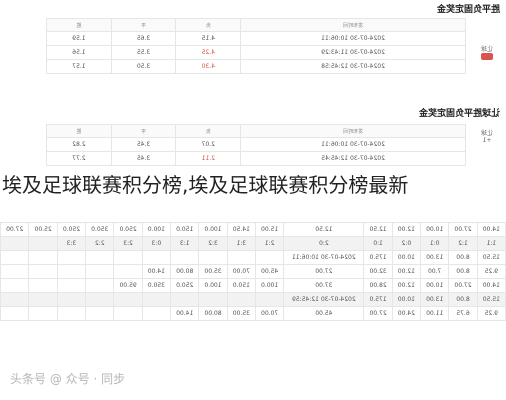 This screenshot has height=400, width=506. I want to click on table-row: 2024-07-30 10:06:11 4.15 3.65 1.59, so click(256, 38).